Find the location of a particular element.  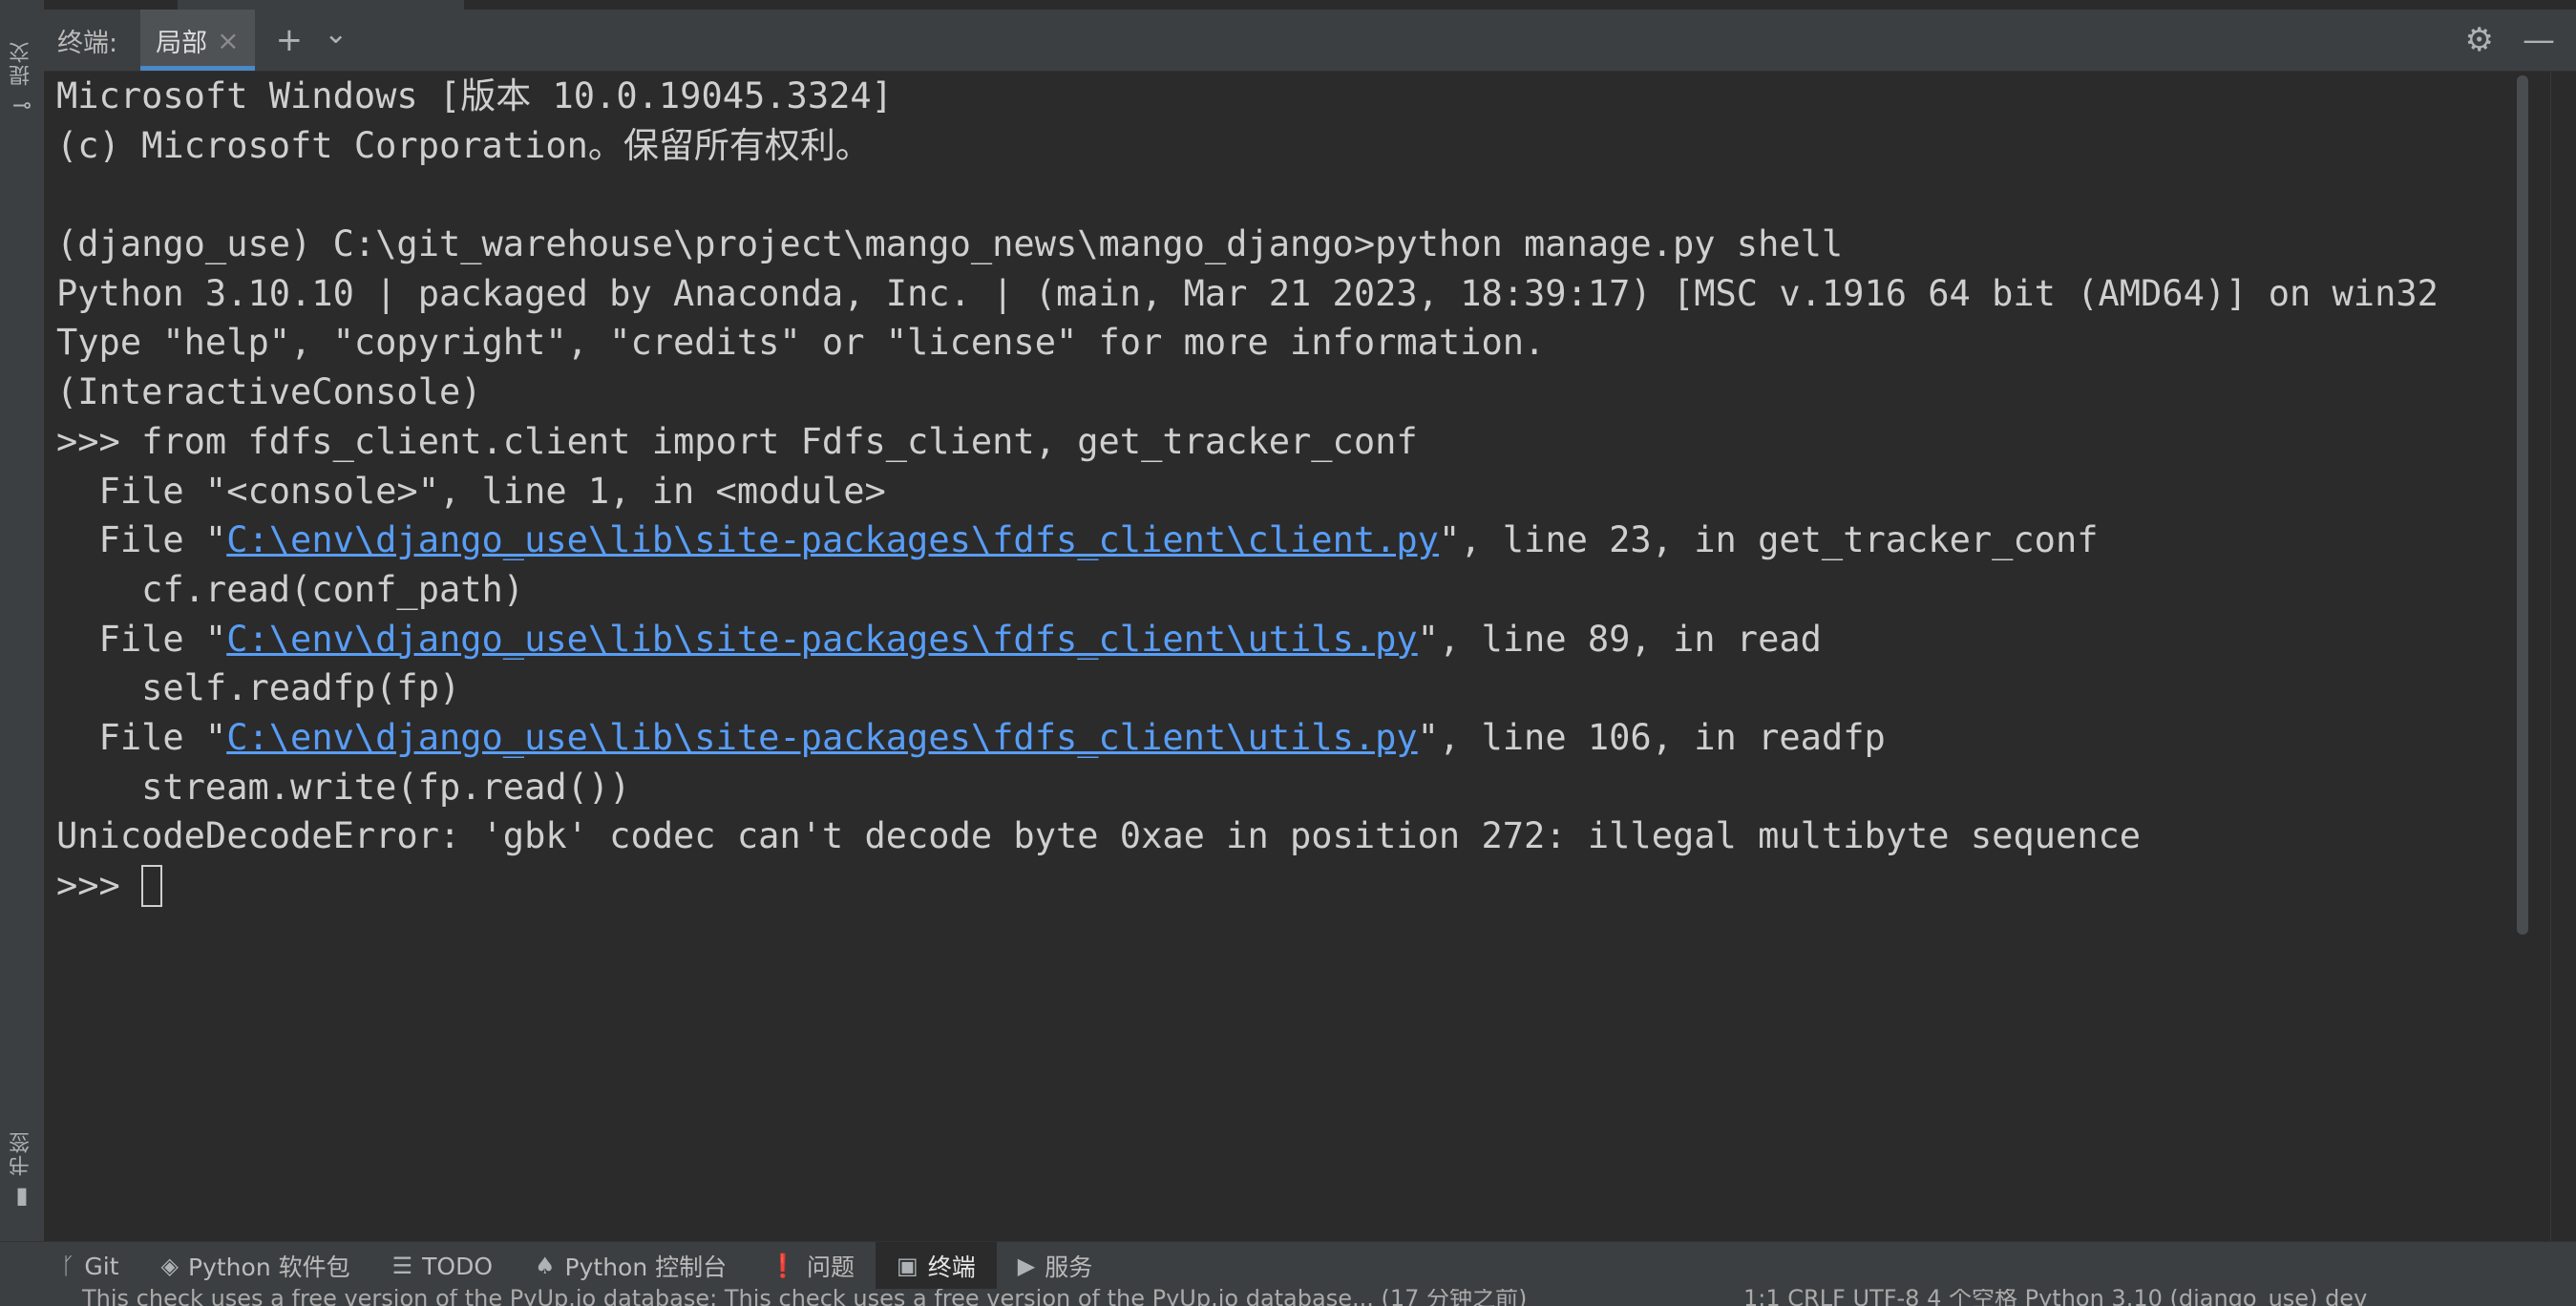

tool-window-button: ▶ 服务 is located at coordinates (1055, 1266).